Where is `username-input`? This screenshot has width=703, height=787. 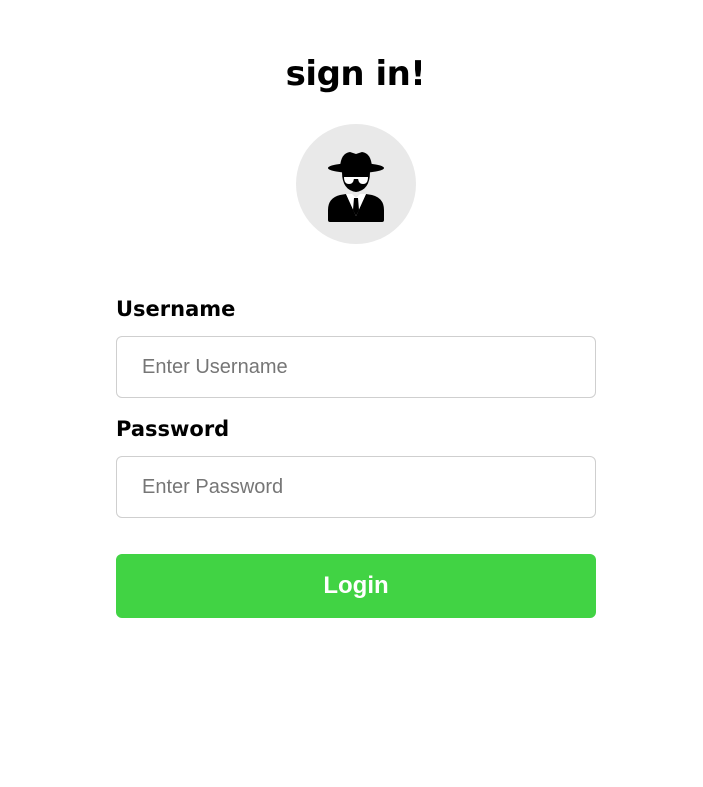
username-input is located at coordinates (356, 367).